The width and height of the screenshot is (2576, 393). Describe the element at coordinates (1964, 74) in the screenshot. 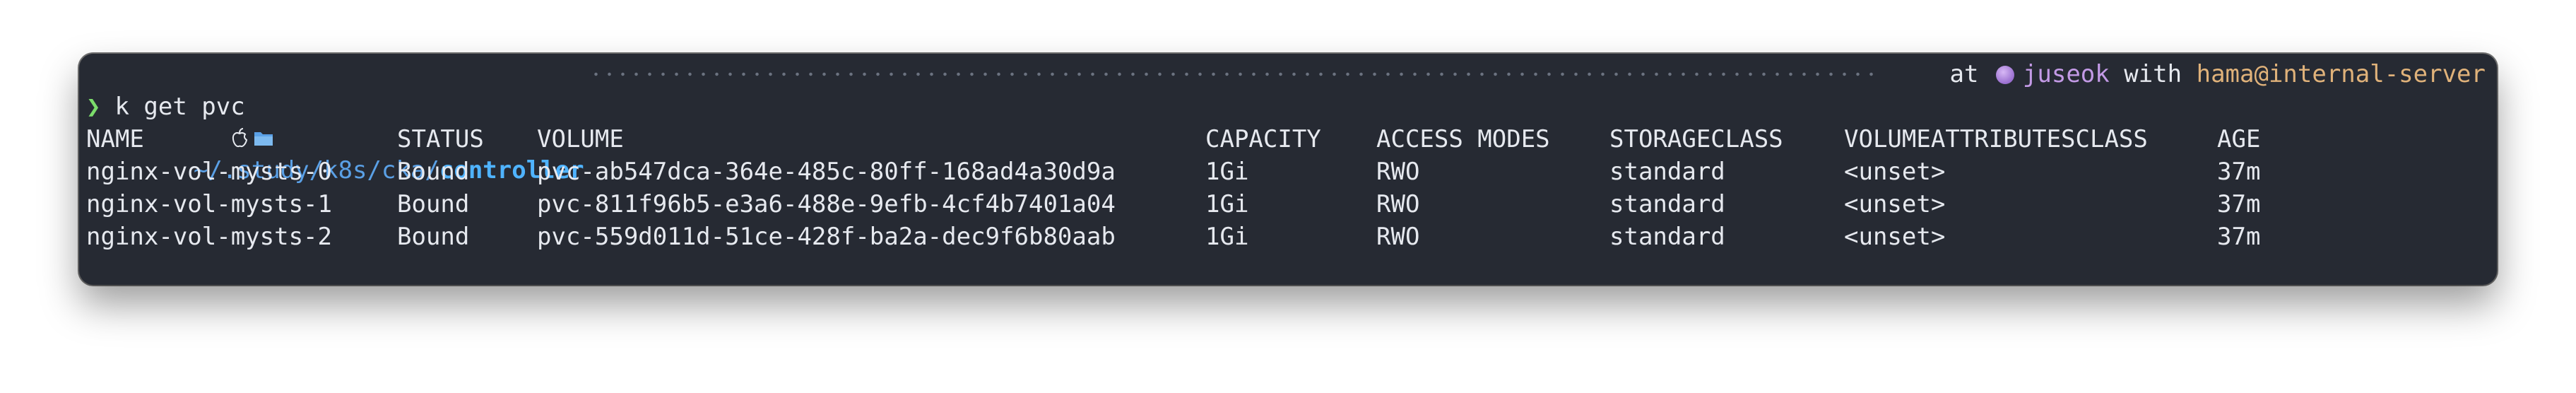

I see `at-word: at` at that location.